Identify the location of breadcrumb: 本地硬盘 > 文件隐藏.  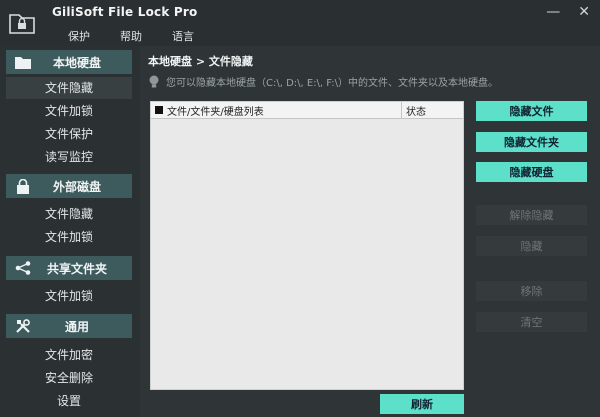
(200, 61).